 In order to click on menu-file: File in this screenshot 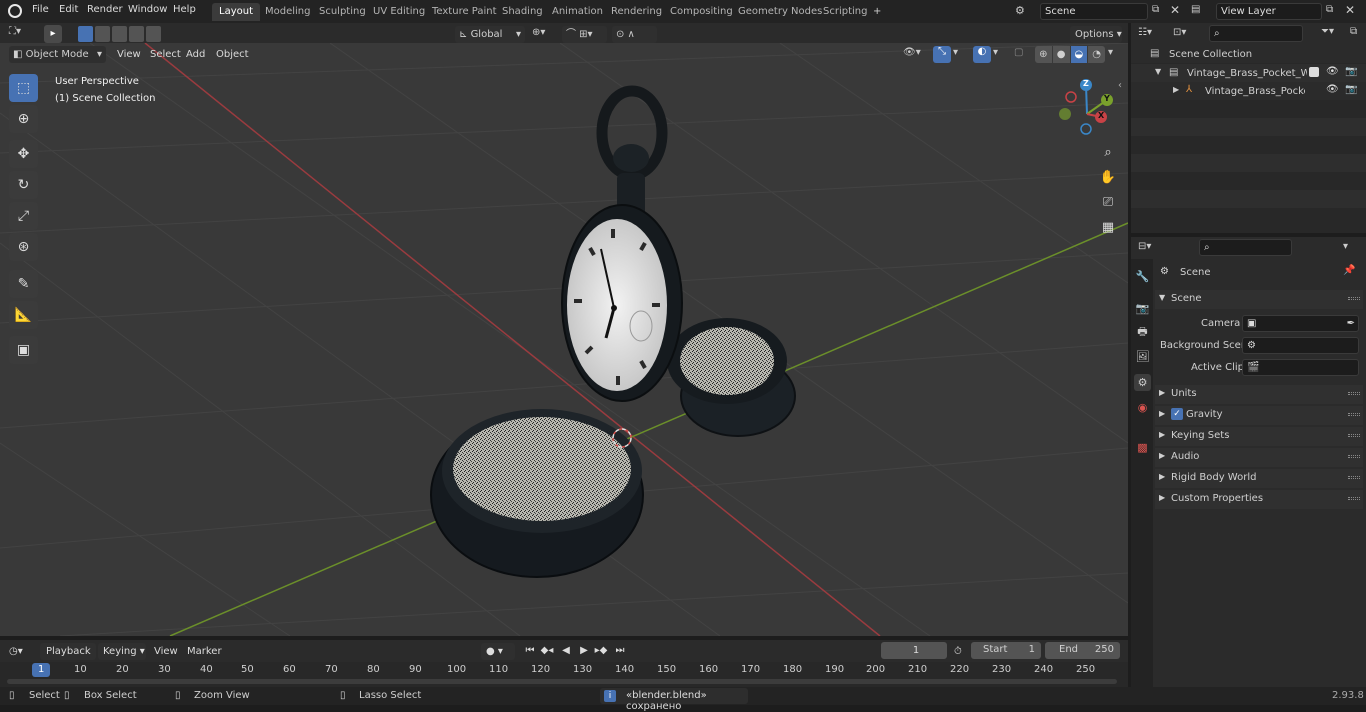, I will do `click(40, 9)`.